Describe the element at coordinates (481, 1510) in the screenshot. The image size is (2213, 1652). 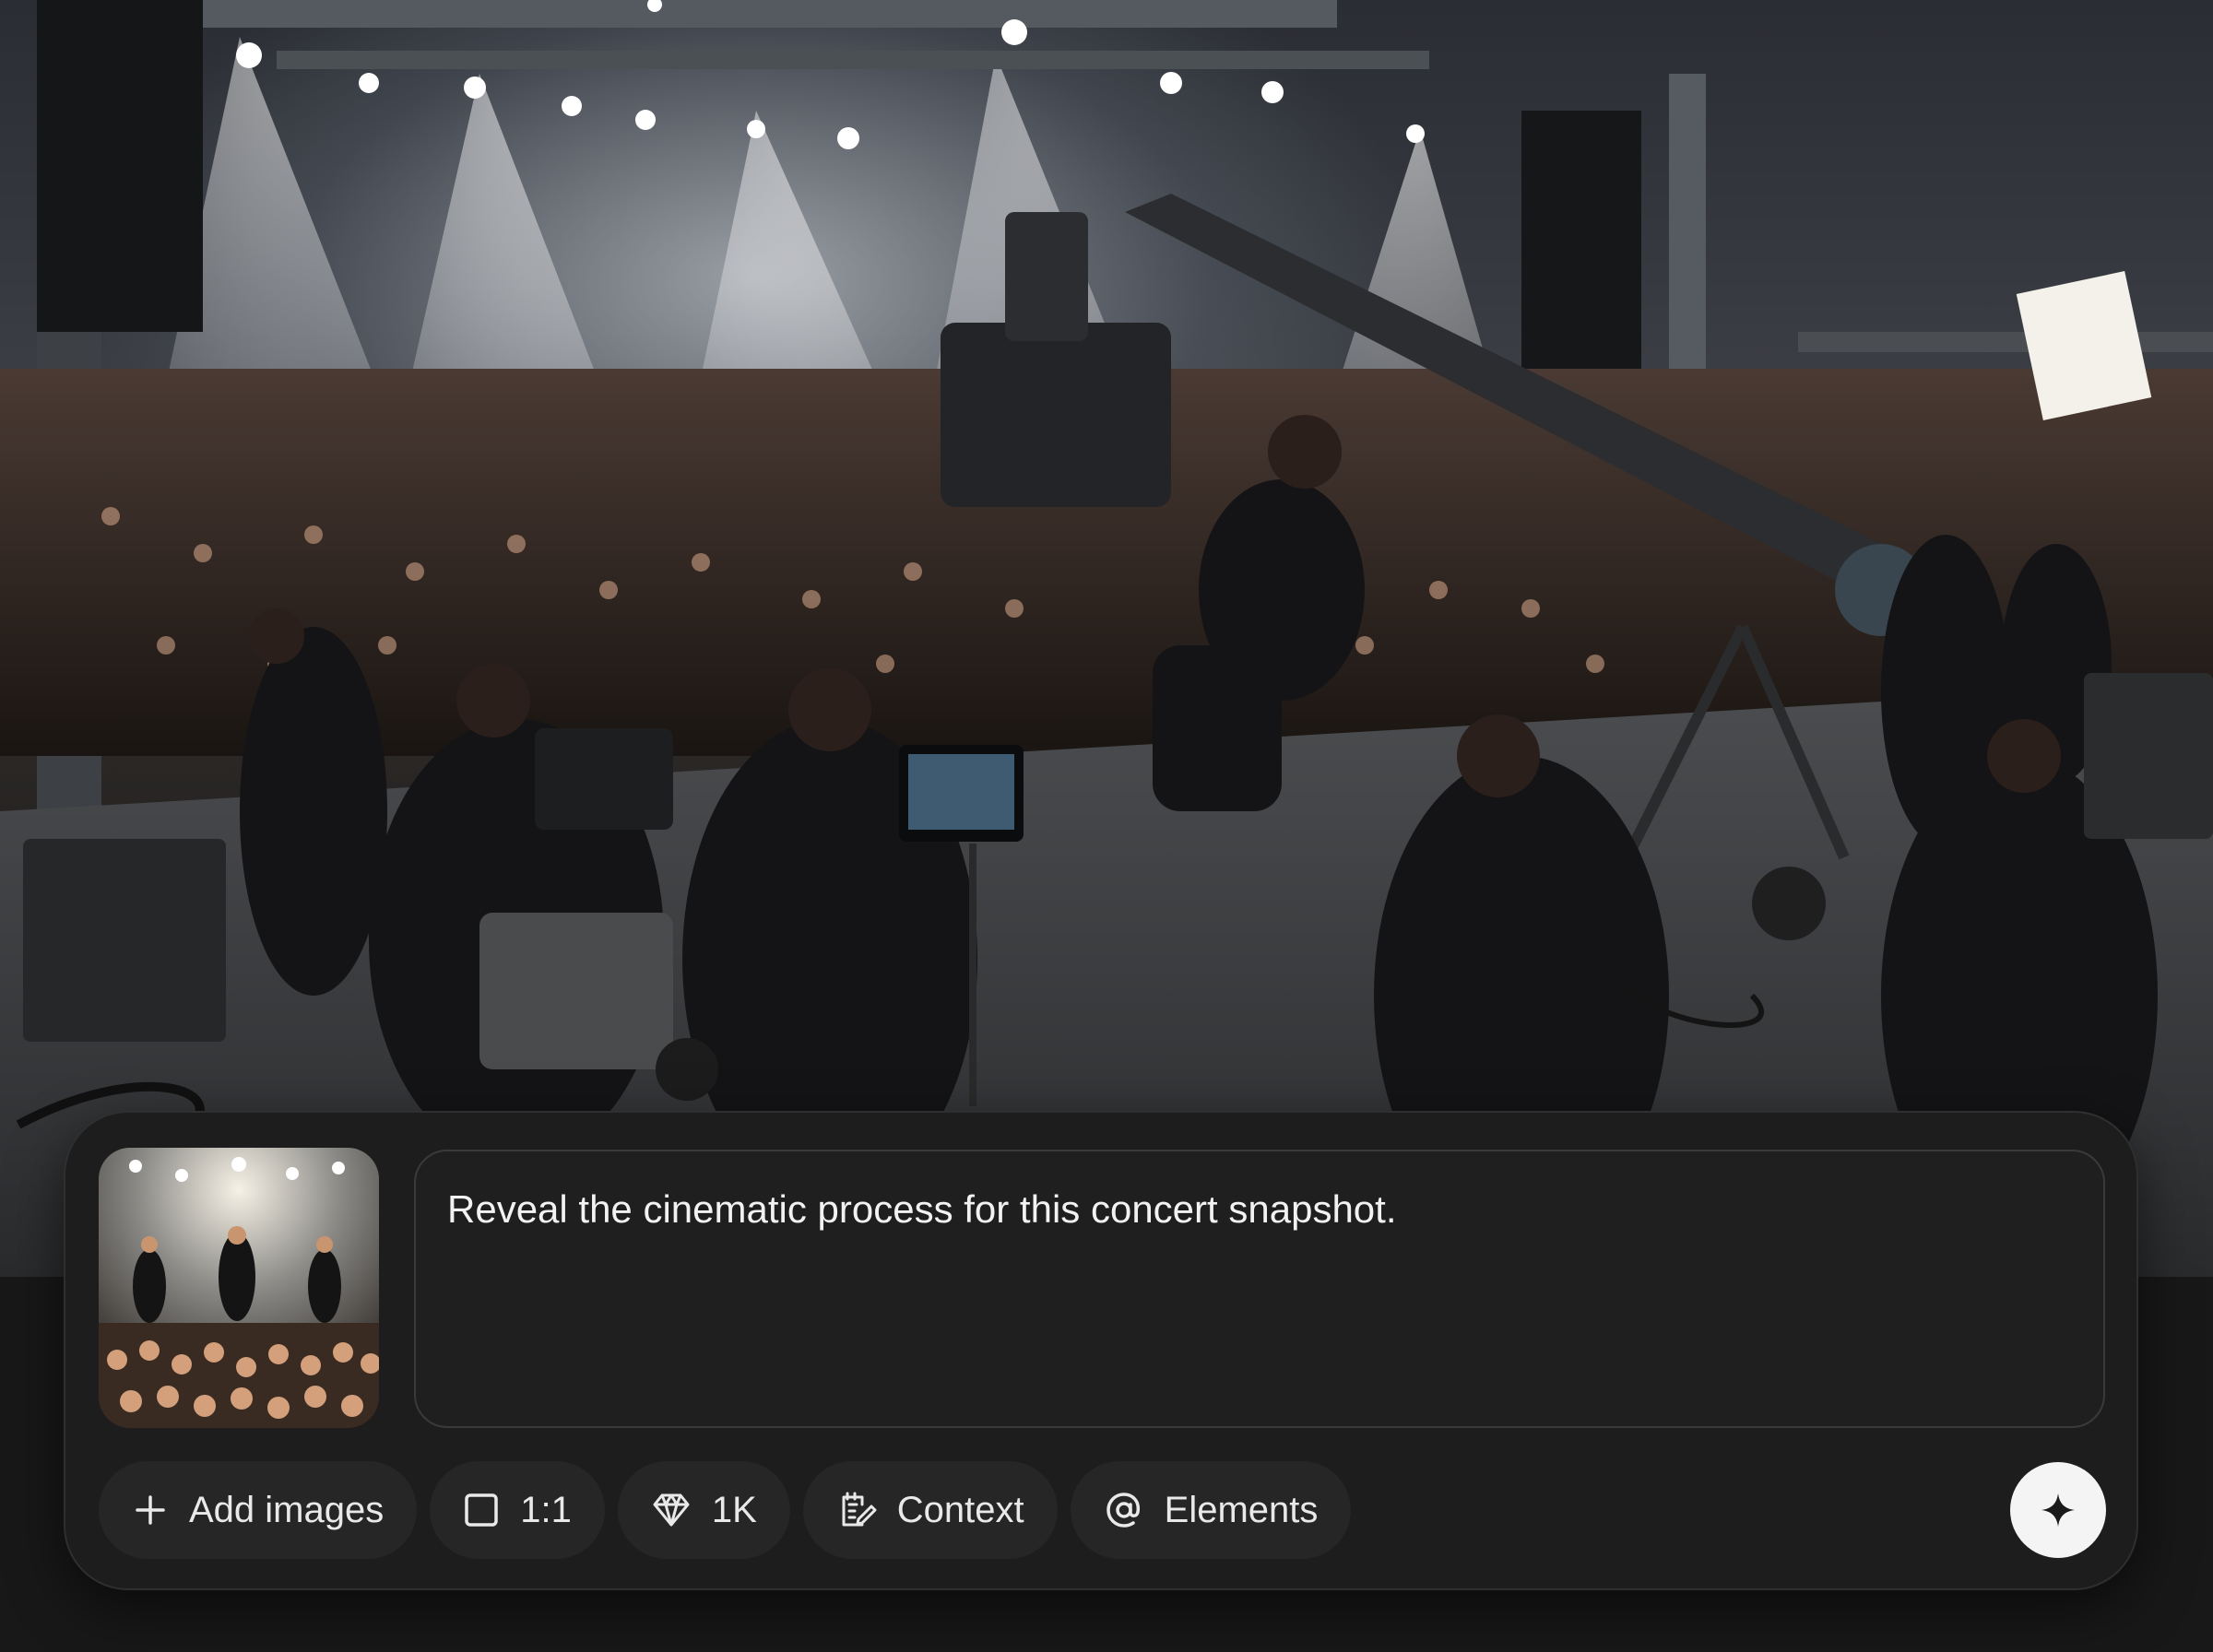
I see `square-icon` at that location.